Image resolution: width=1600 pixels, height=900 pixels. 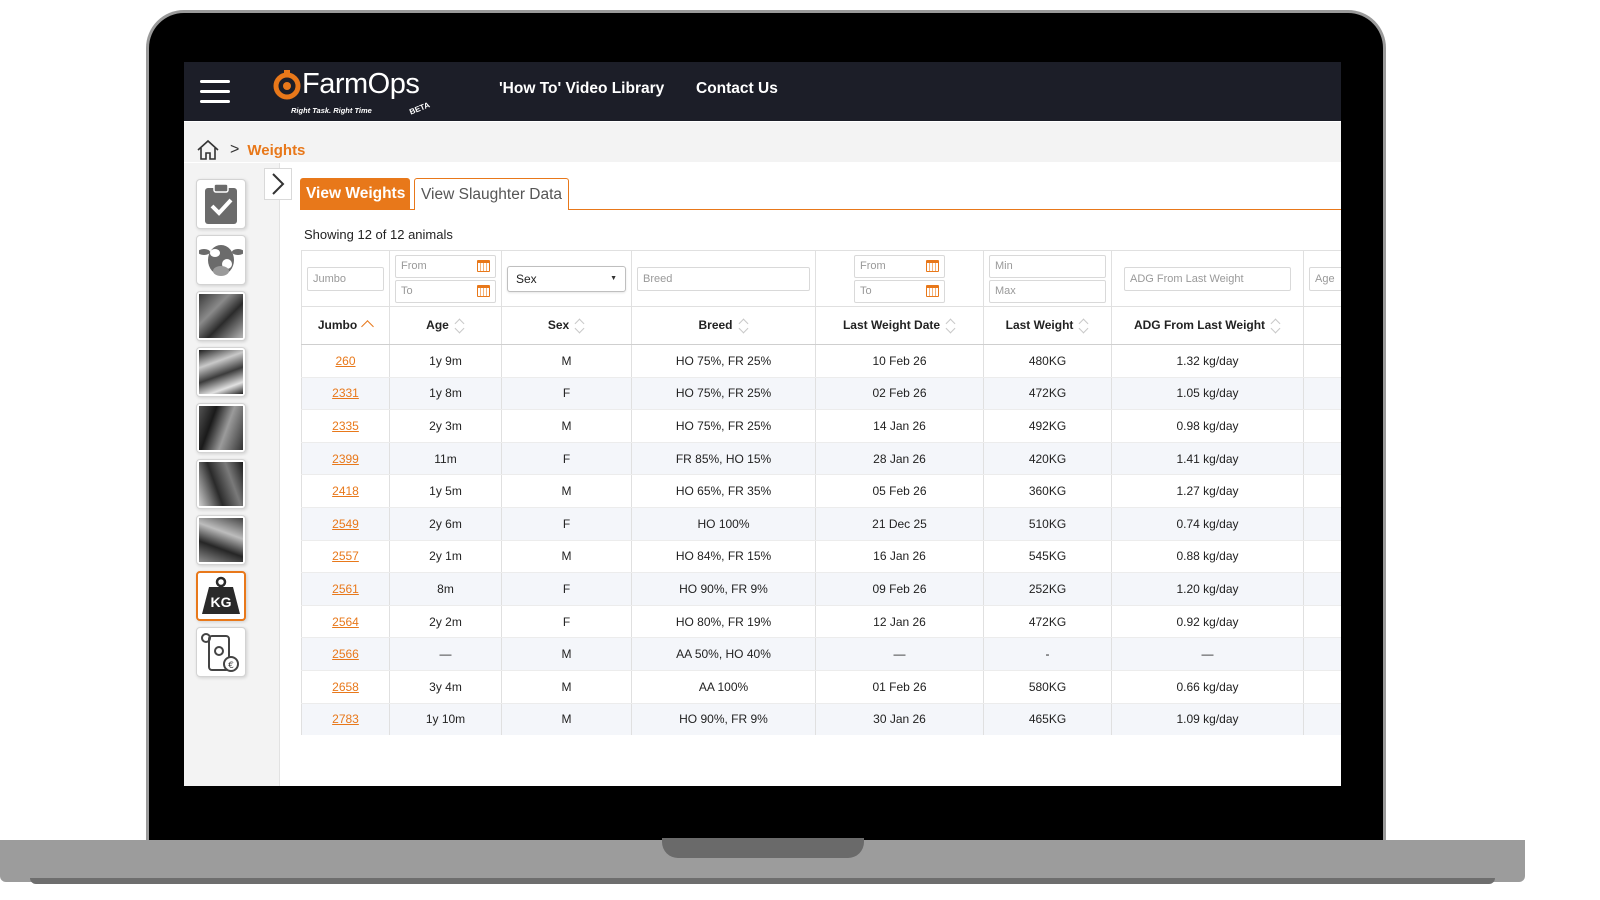 I want to click on age-to-placeholder: To, so click(x=407, y=291).